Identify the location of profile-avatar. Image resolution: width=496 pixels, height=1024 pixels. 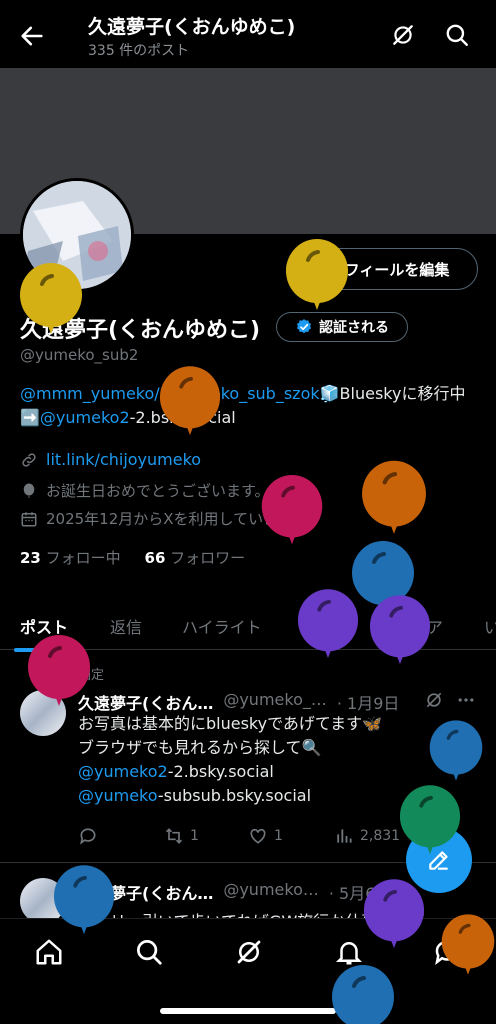
(77, 235).